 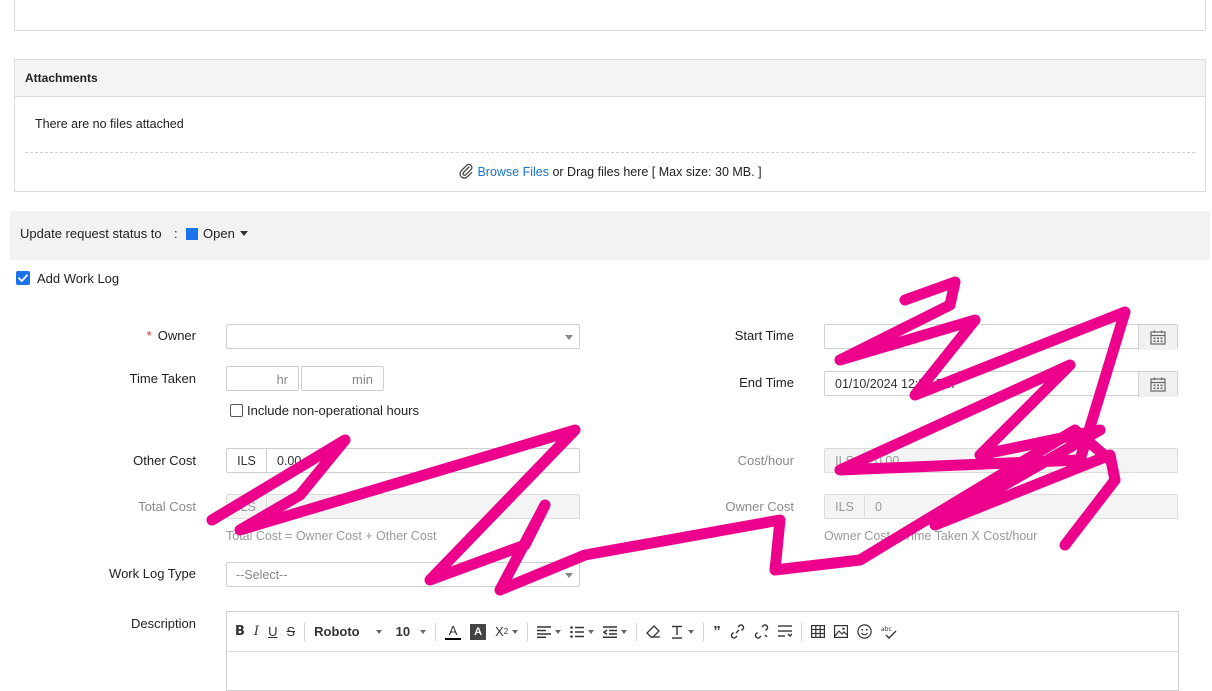 What do you see at coordinates (78, 278) in the screenshot?
I see `add-work-log-label: Add Work Log` at bounding box center [78, 278].